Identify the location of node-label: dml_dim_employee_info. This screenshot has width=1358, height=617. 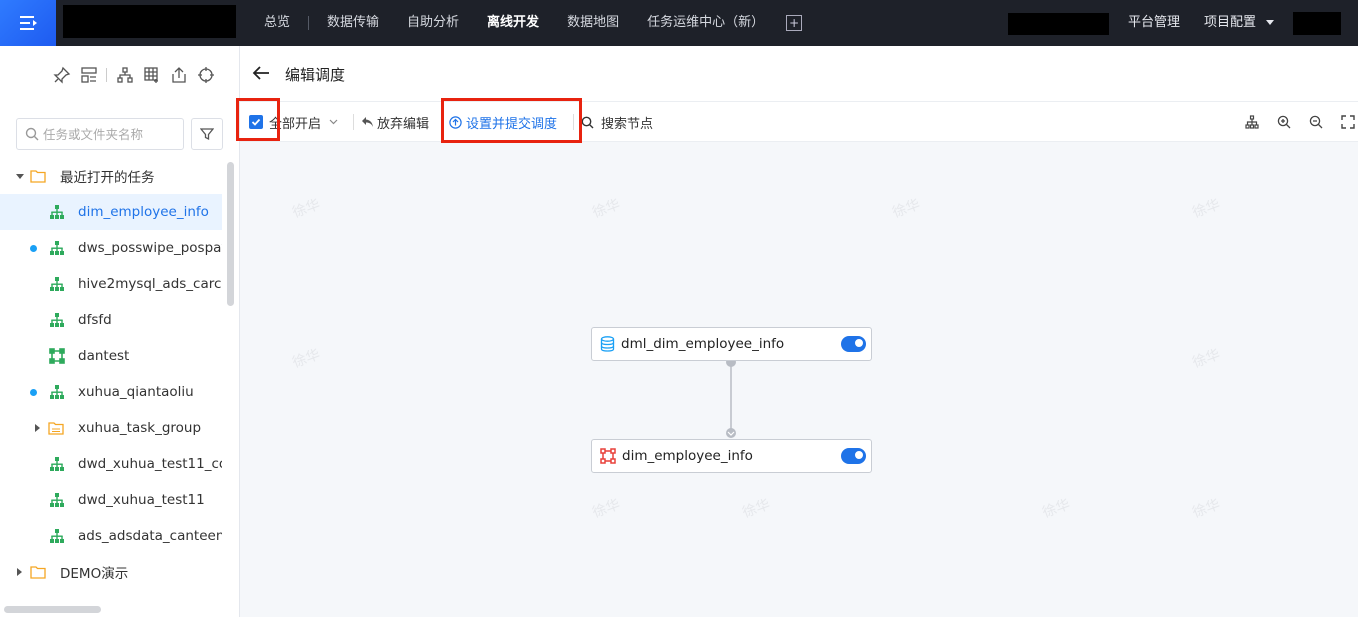
(703, 344).